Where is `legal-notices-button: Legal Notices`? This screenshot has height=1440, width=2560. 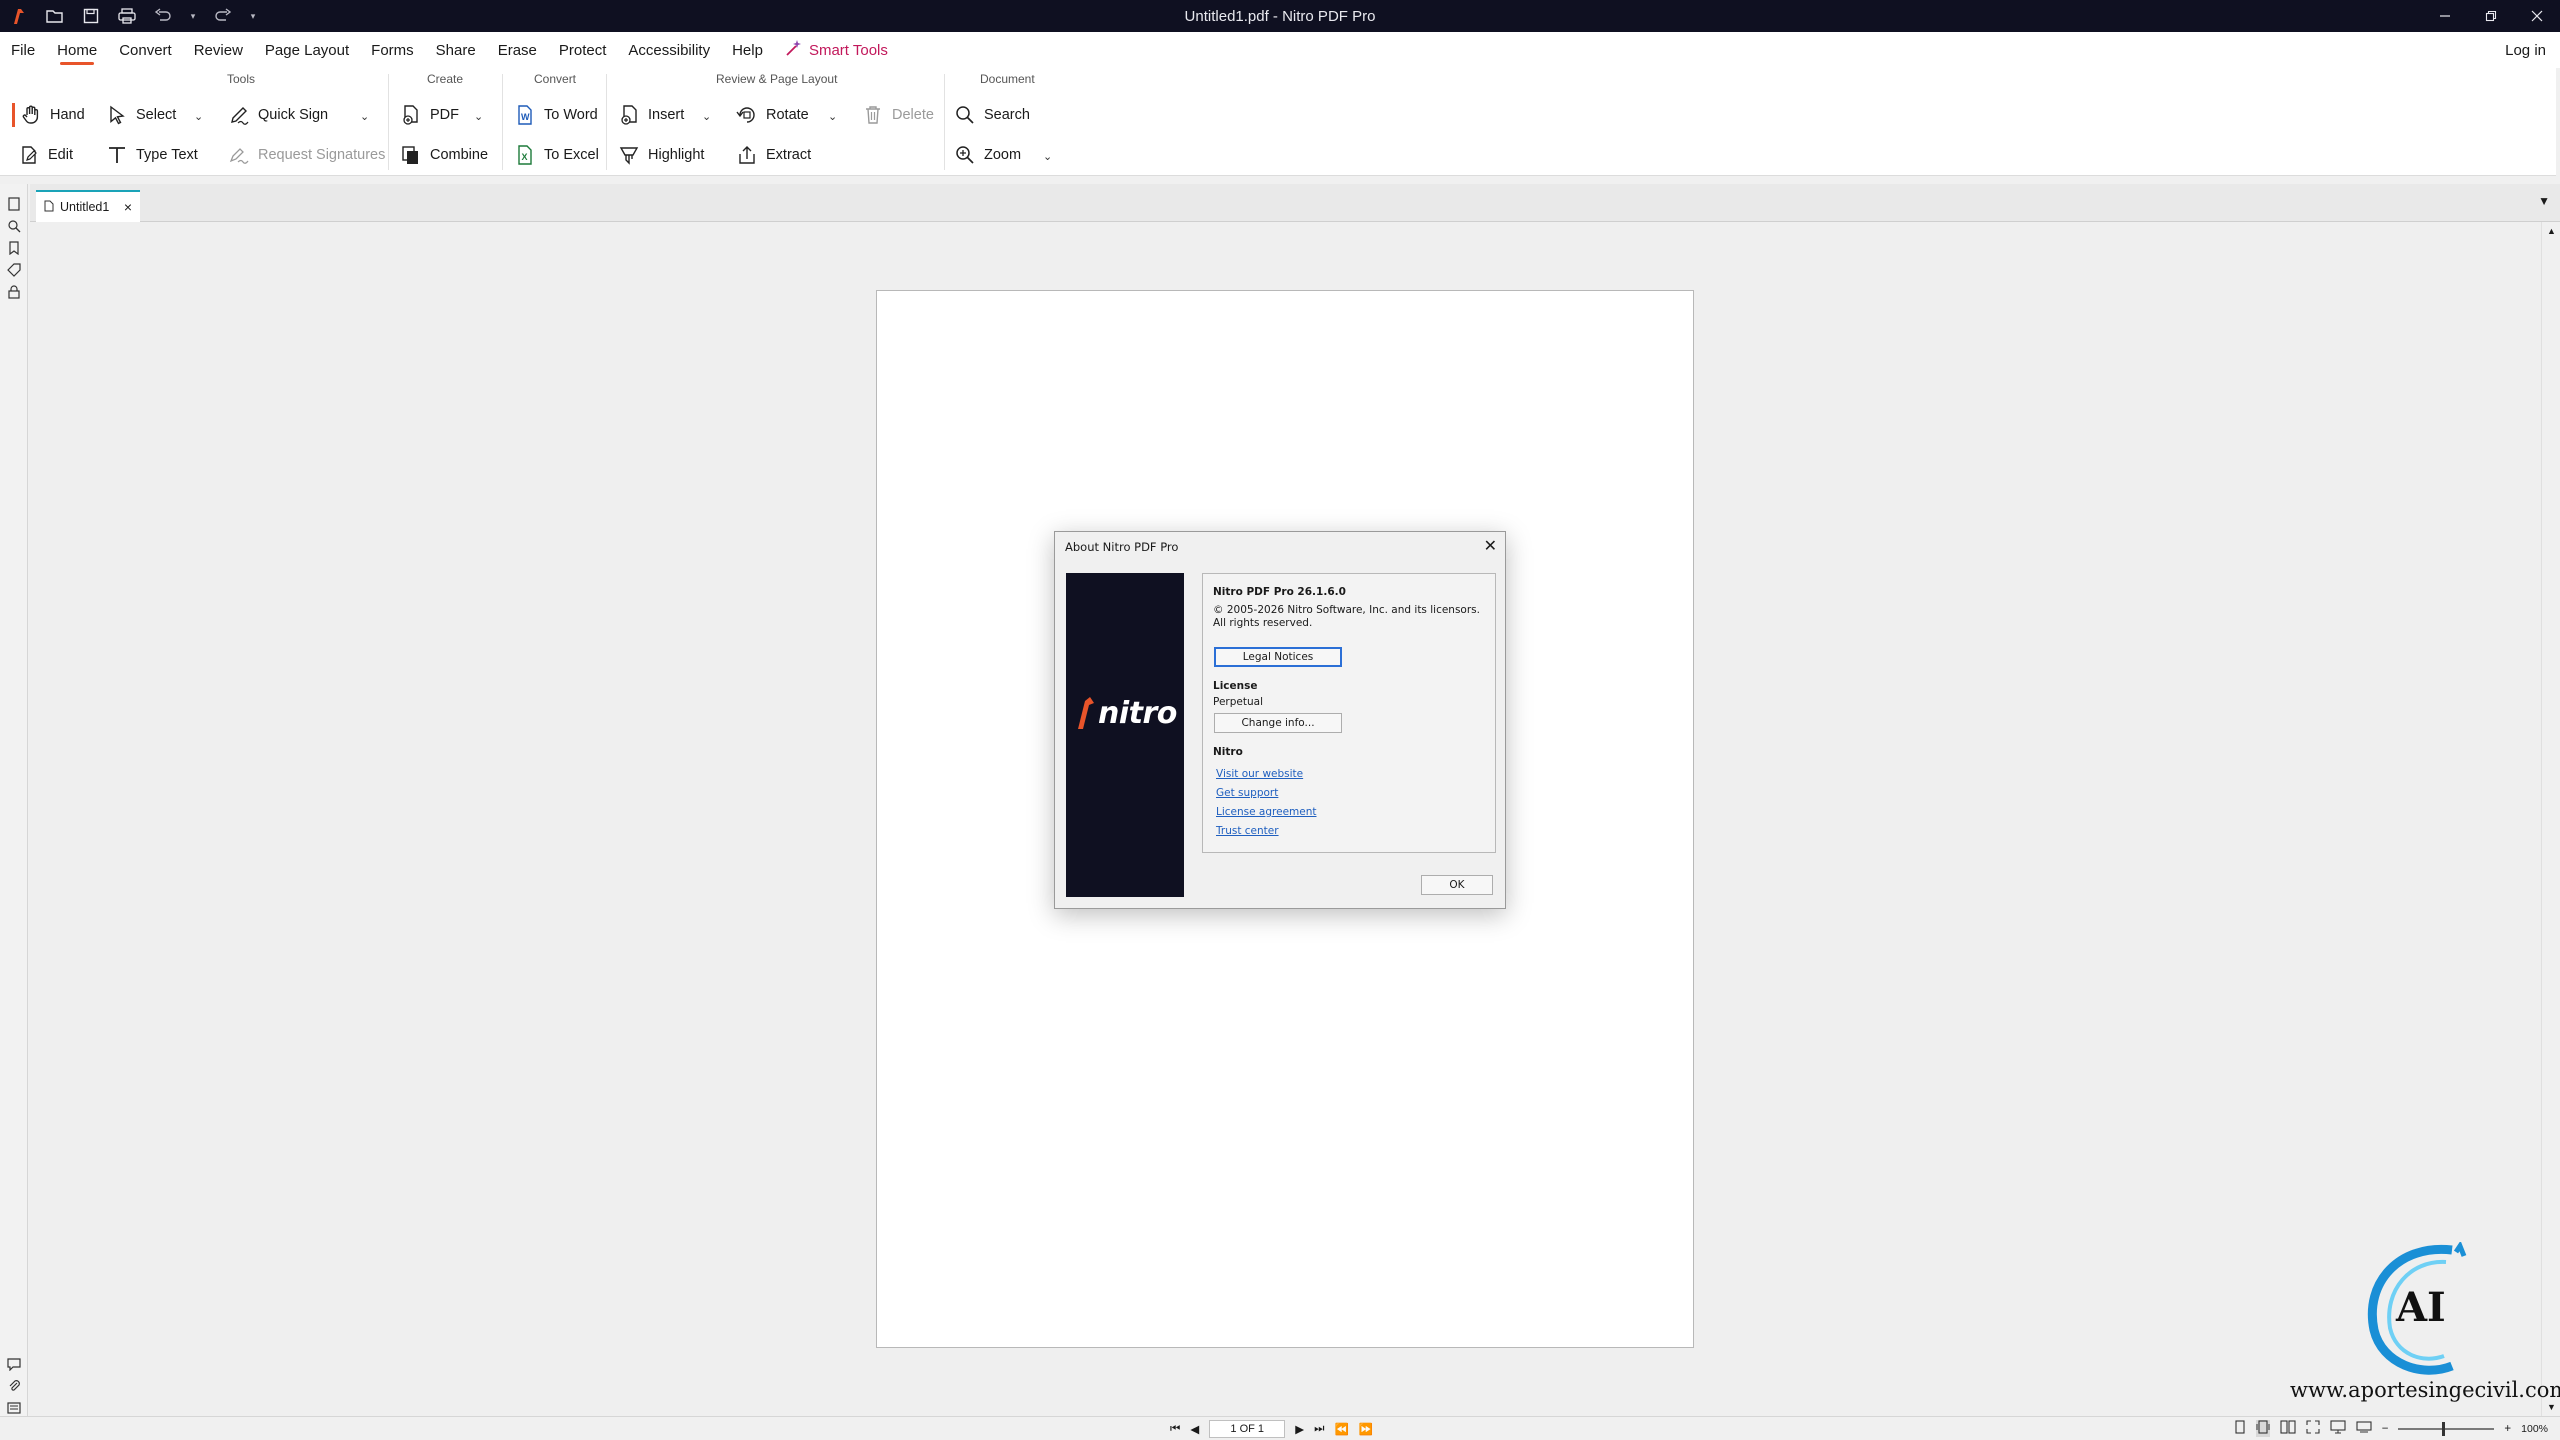 legal-notices-button: Legal Notices is located at coordinates (1278, 657).